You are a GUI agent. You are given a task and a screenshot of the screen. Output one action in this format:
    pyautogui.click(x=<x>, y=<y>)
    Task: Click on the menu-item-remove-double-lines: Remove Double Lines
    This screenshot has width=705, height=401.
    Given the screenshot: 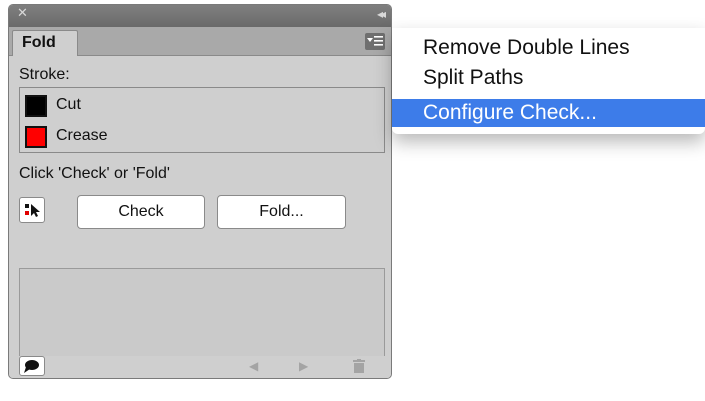 What is the action you would take?
    pyautogui.click(x=548, y=48)
    